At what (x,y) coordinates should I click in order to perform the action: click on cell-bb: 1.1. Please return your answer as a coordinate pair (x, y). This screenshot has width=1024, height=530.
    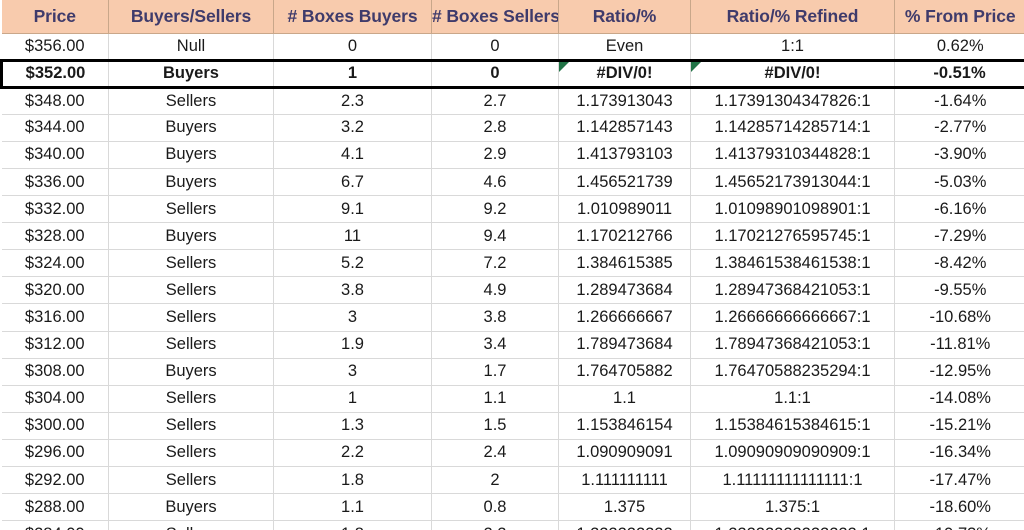
    Looking at the image, I should click on (352, 507).